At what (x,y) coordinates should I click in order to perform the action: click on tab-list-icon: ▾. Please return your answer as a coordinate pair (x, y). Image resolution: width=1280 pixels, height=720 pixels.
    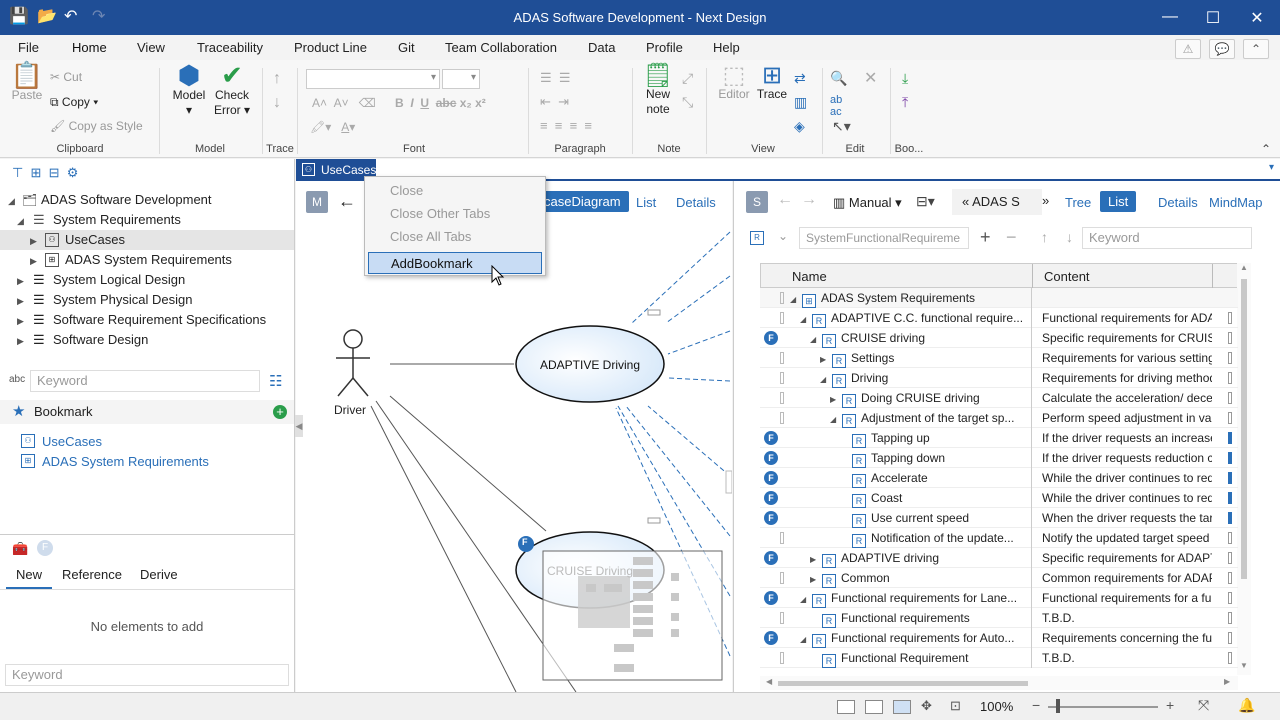
    Looking at the image, I should click on (1271, 167).